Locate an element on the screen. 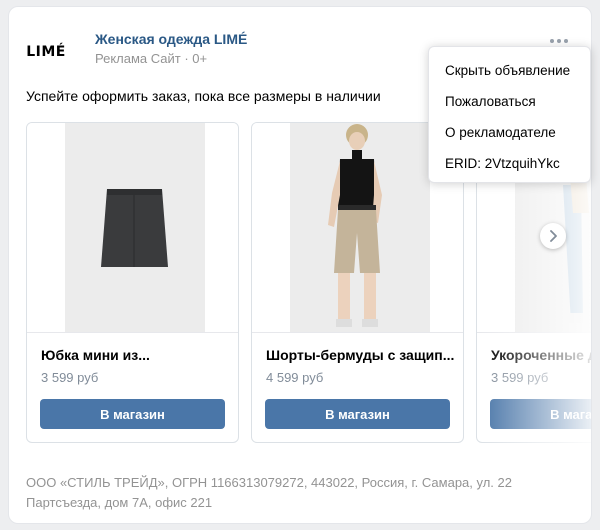 The image size is (600, 530). product-image-skirt is located at coordinates (132, 228).